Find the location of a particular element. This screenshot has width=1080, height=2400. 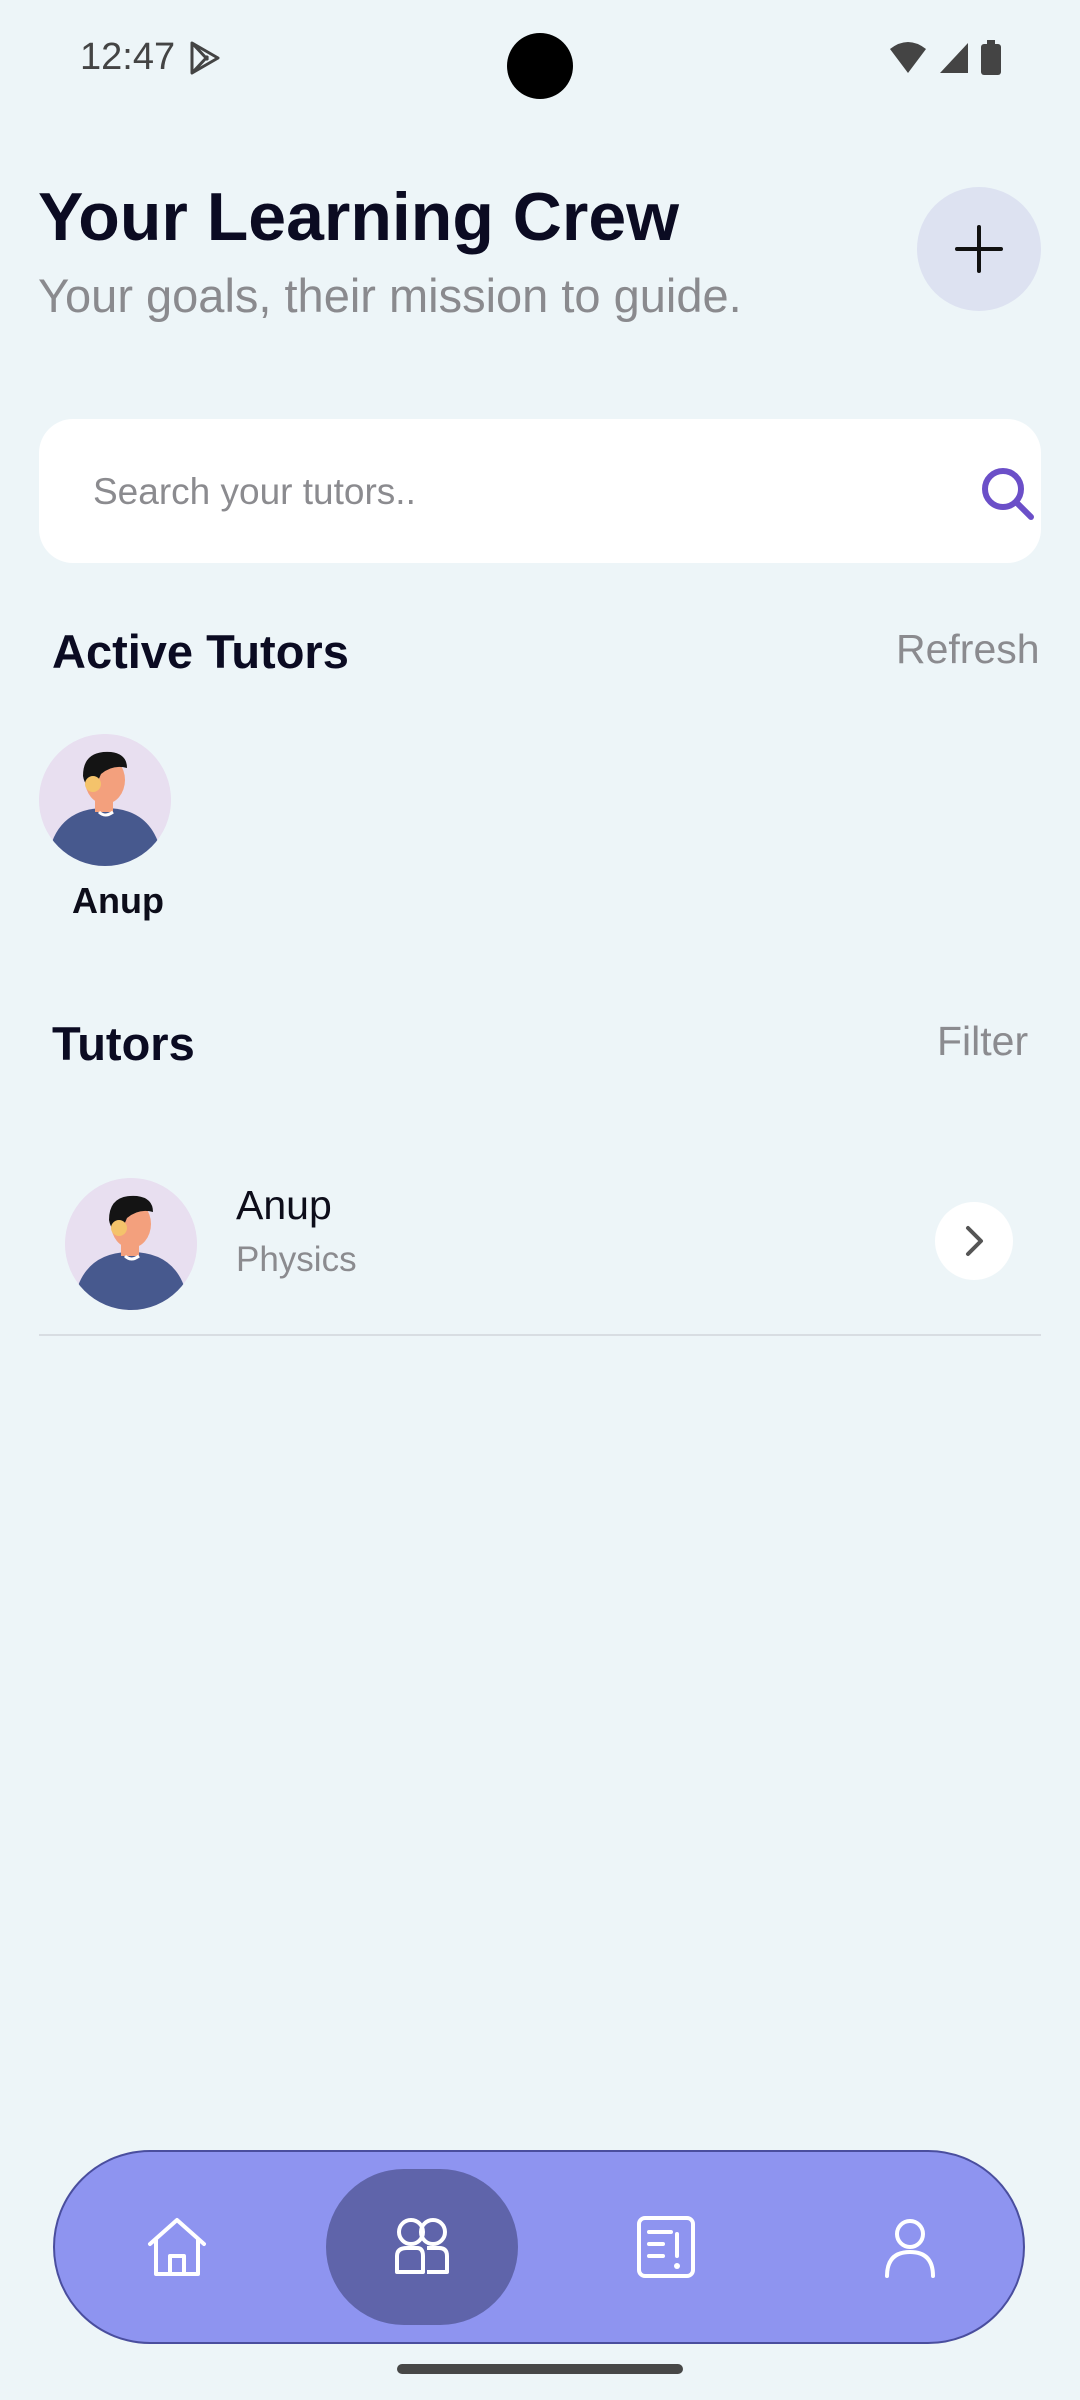

tutors-title: Tutors is located at coordinates (123, 1043).